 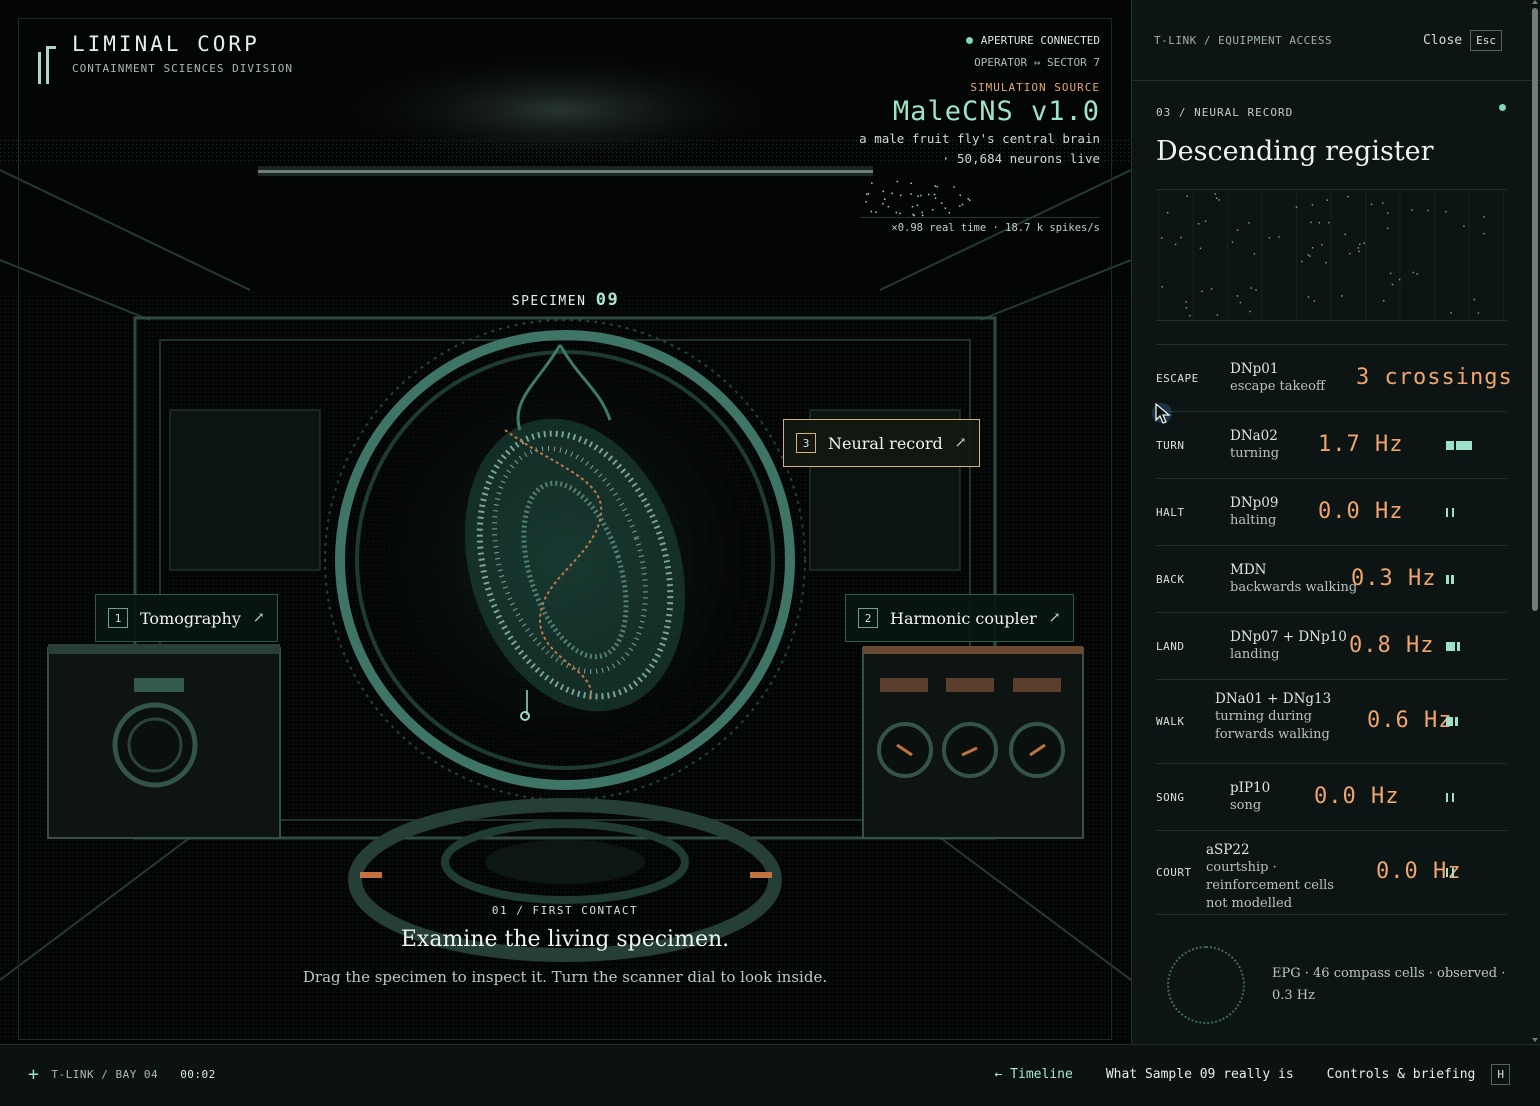 I want to click on model-name: MaleCNS v1.0, so click(x=996, y=111).